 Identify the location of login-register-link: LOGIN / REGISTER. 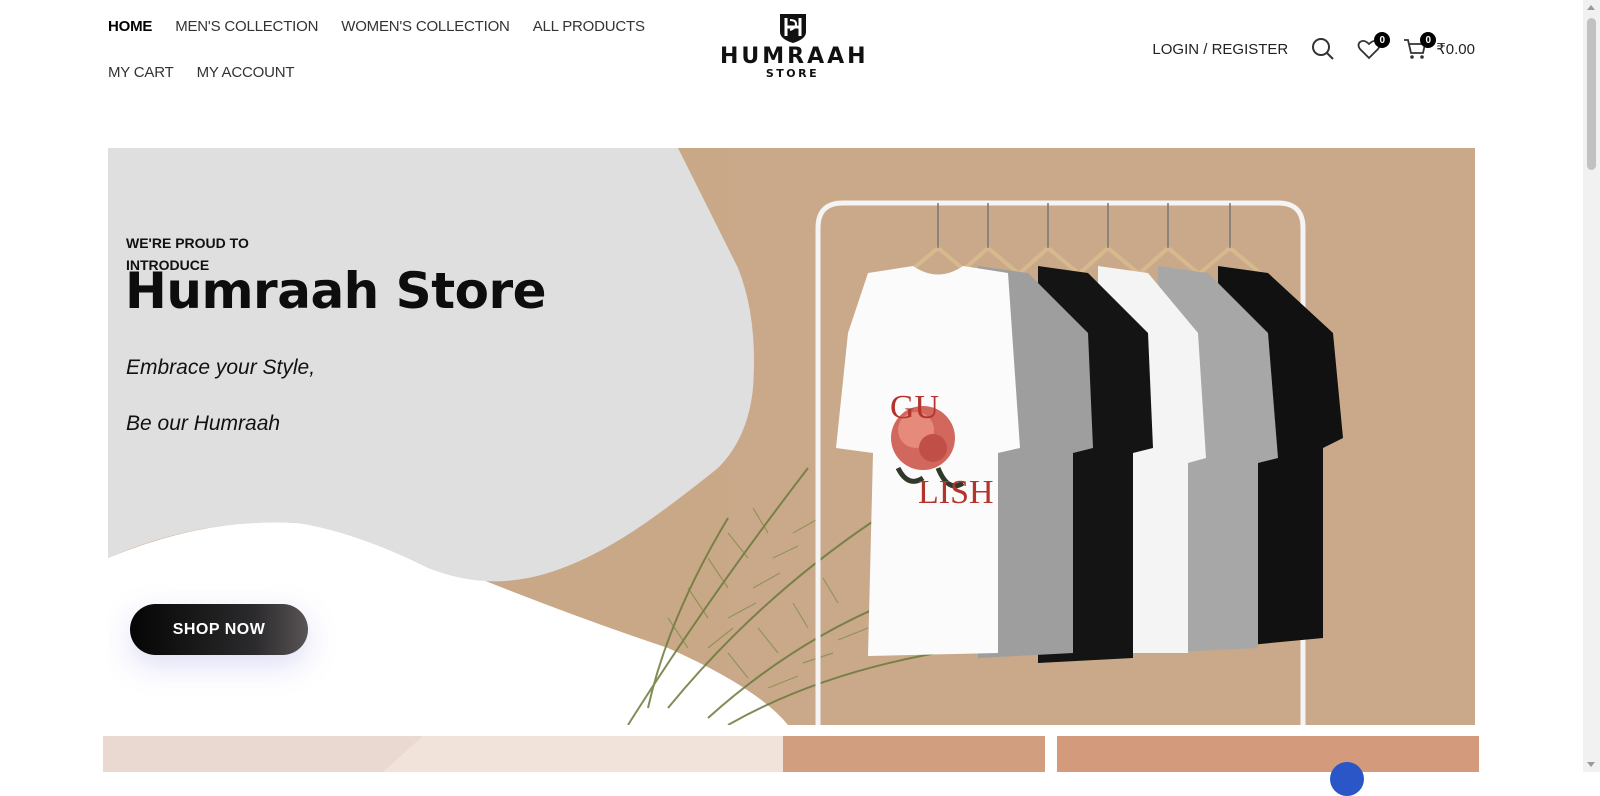
(1220, 49).